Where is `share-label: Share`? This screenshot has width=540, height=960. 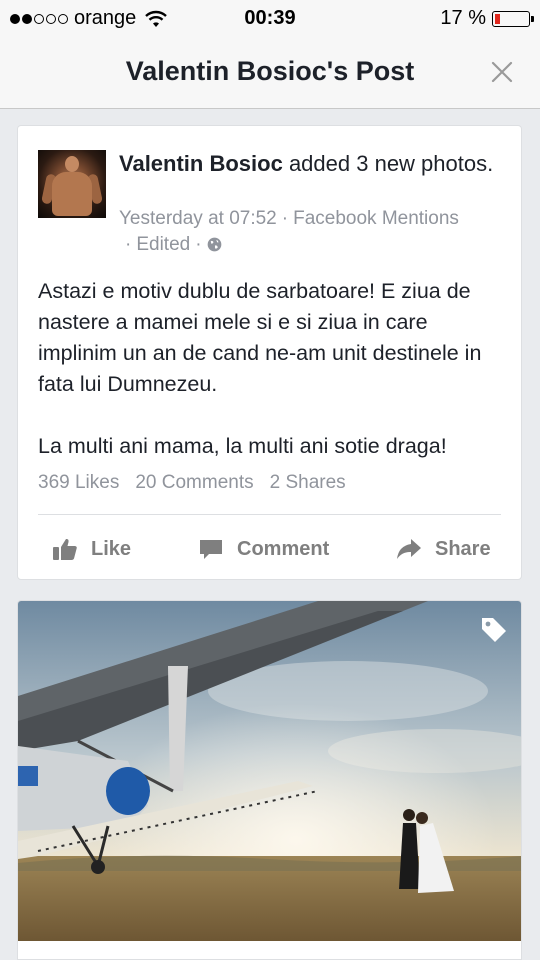
share-label: Share is located at coordinates (463, 548).